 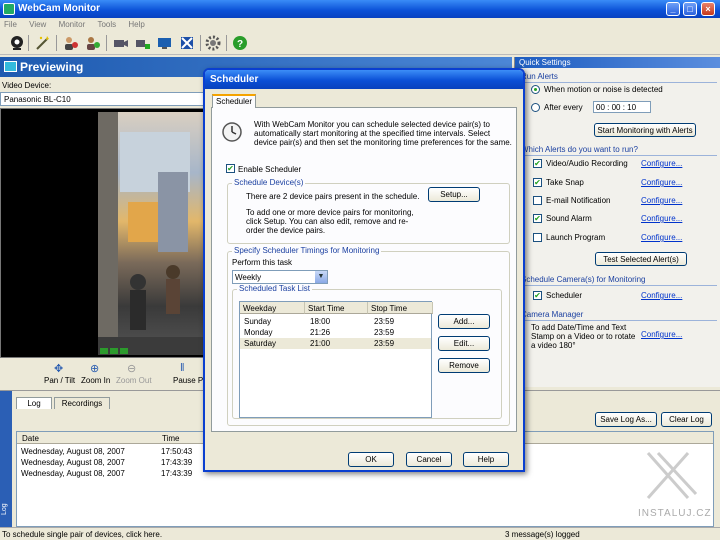 I want to click on menu-monitor: Monitor, so click(x=72, y=24).